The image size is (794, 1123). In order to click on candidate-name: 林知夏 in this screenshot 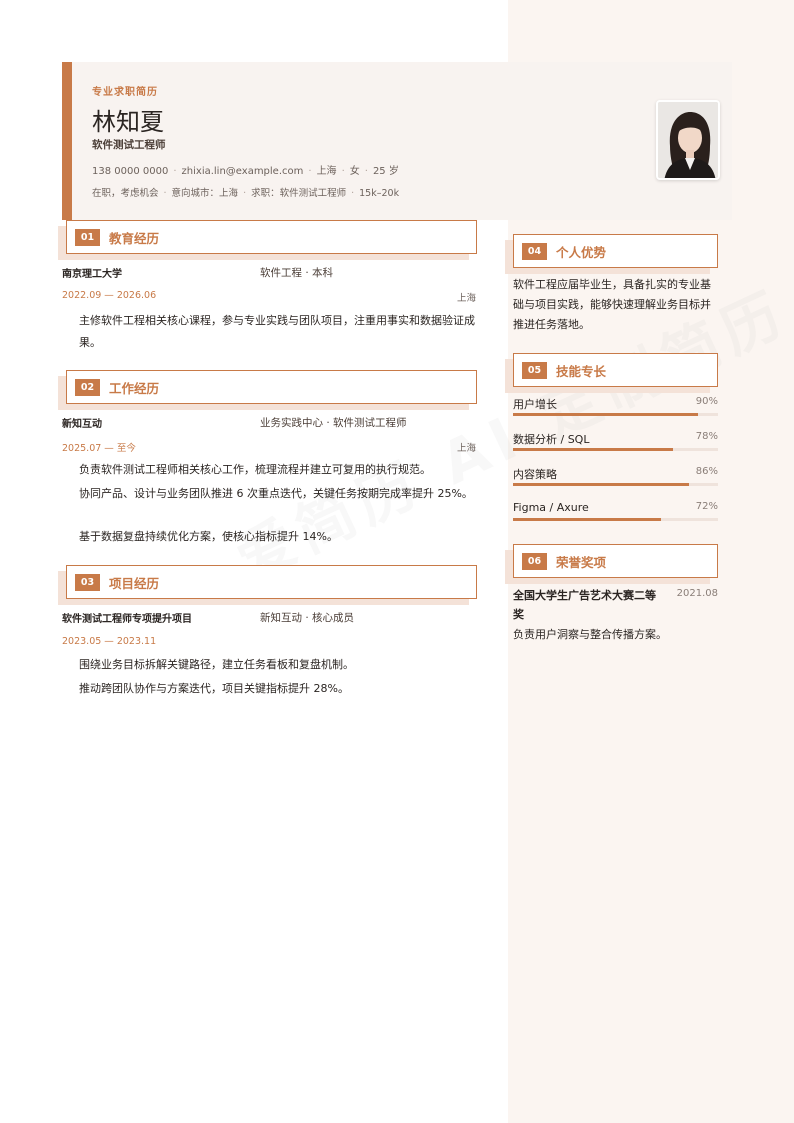, I will do `click(128, 122)`.